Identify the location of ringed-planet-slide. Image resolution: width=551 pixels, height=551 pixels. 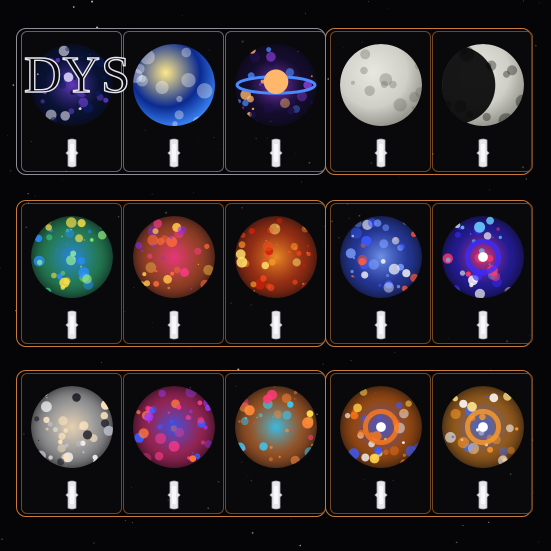
(275, 85).